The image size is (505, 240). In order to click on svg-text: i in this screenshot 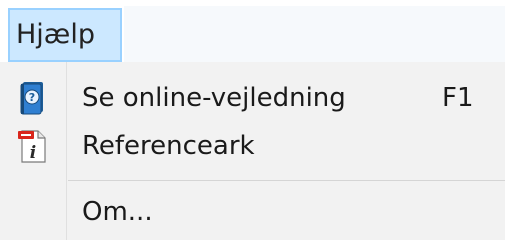, I will do `click(33, 153)`.